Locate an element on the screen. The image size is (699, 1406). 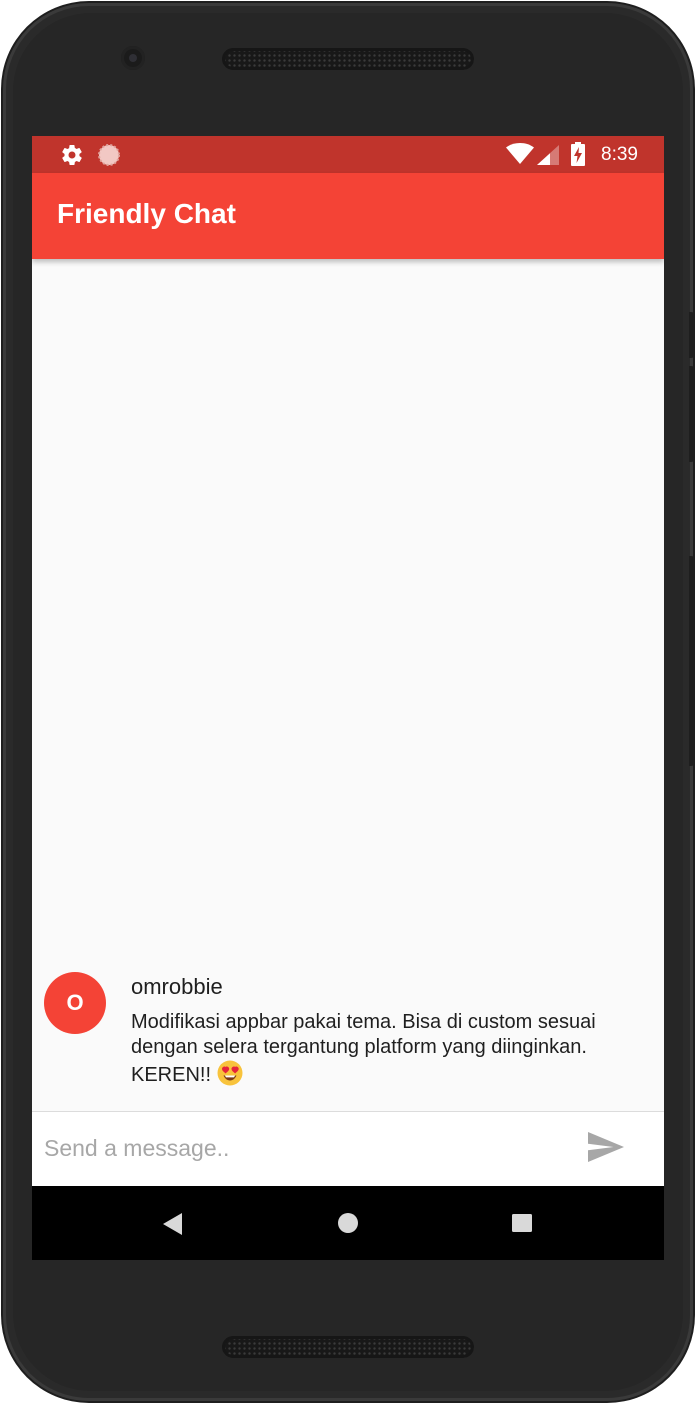
navigation-bar is located at coordinates (348, 1223).